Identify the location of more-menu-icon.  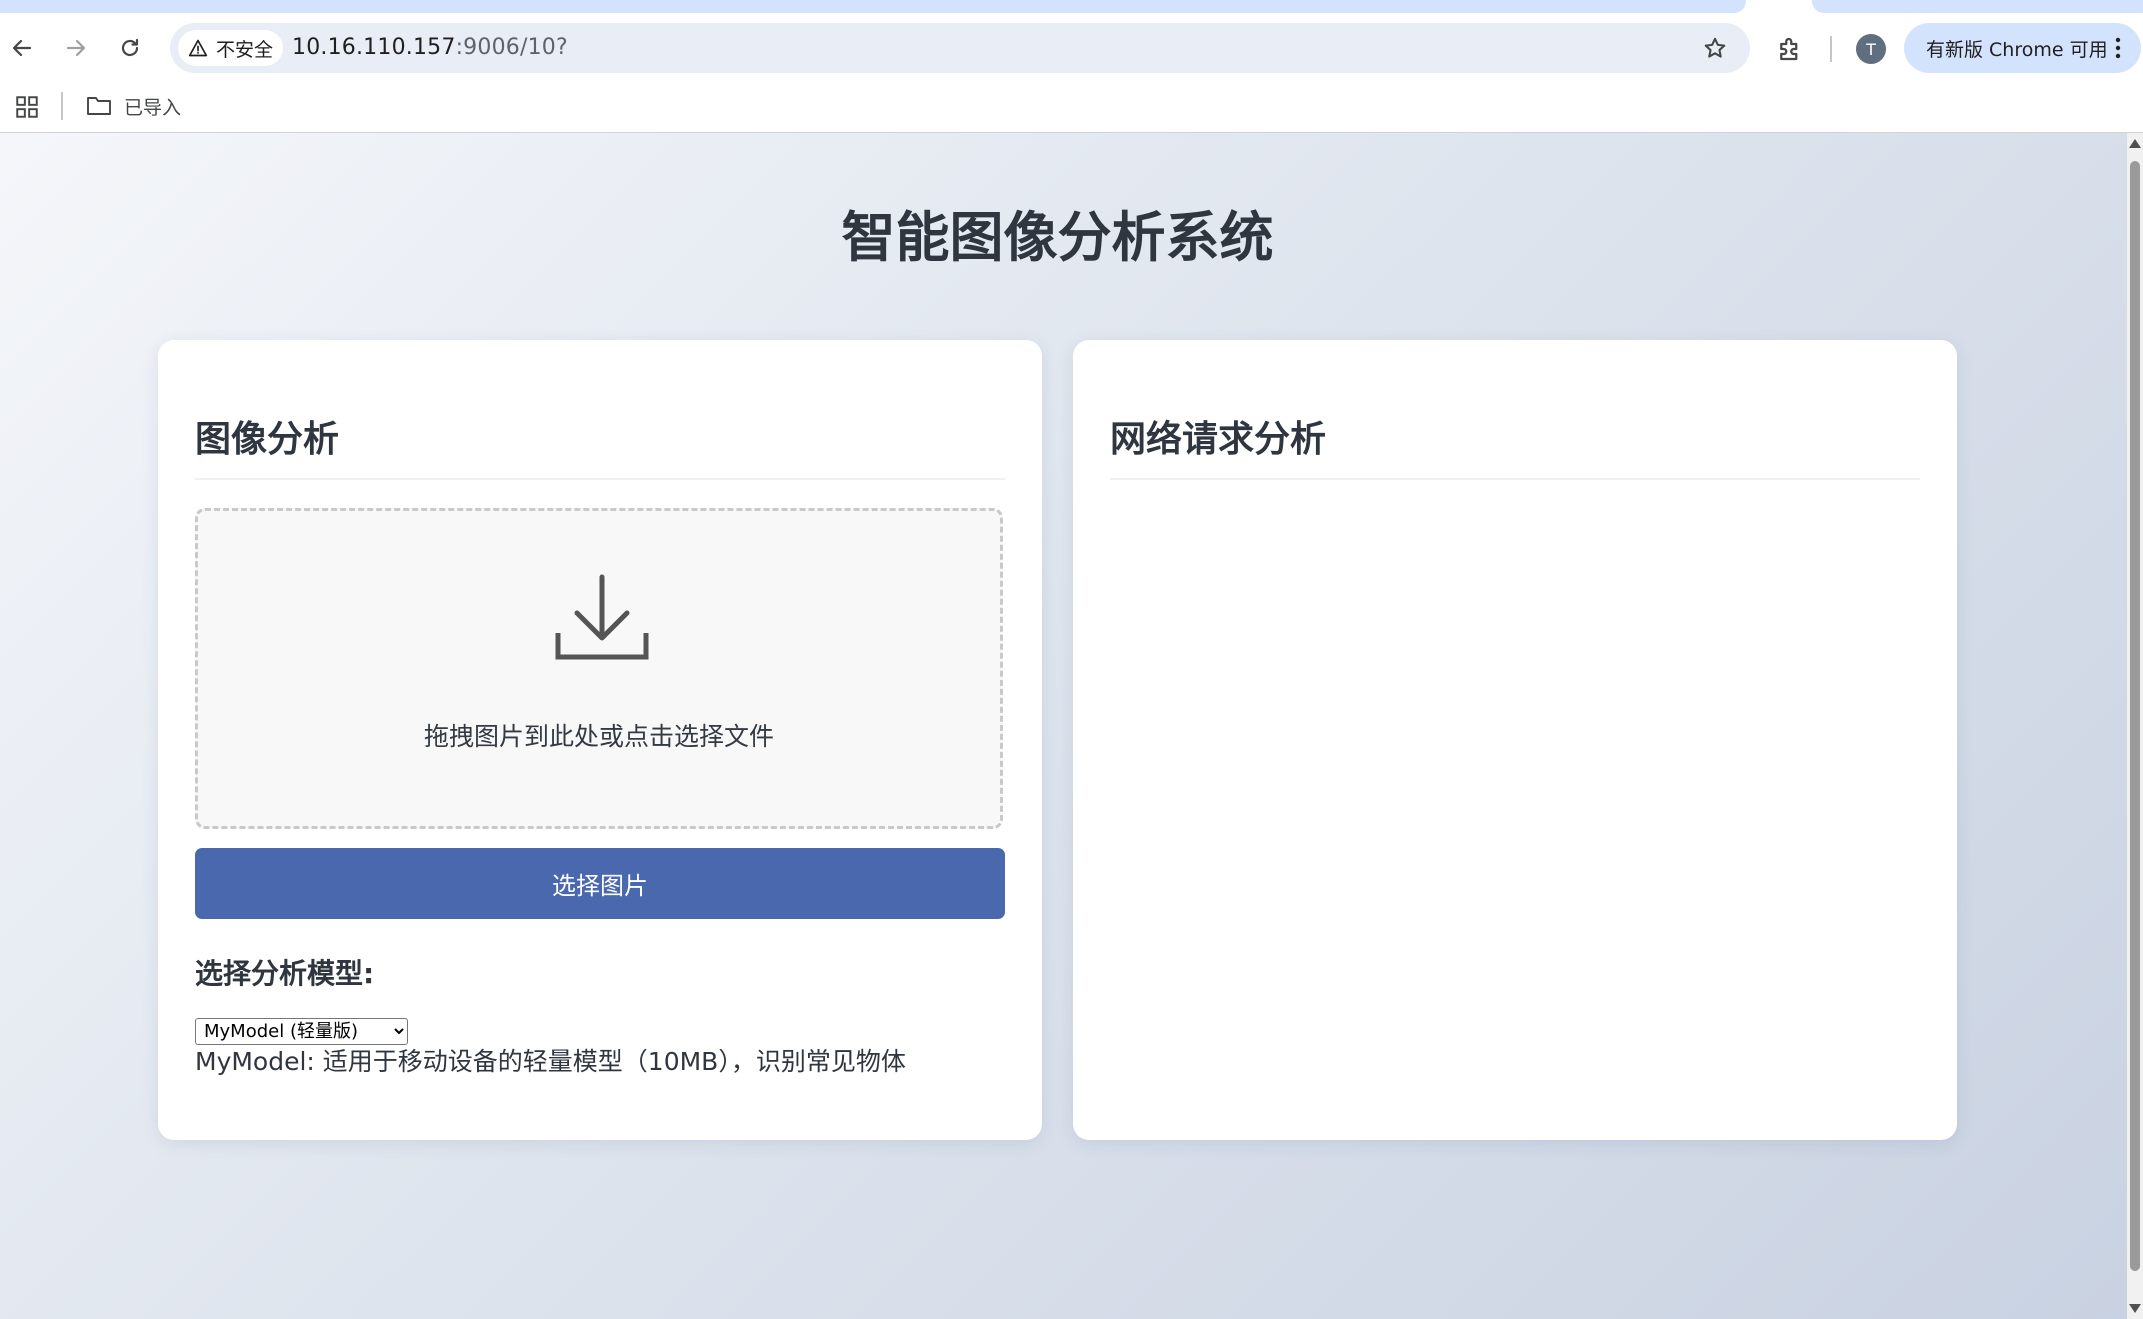
(2118, 48).